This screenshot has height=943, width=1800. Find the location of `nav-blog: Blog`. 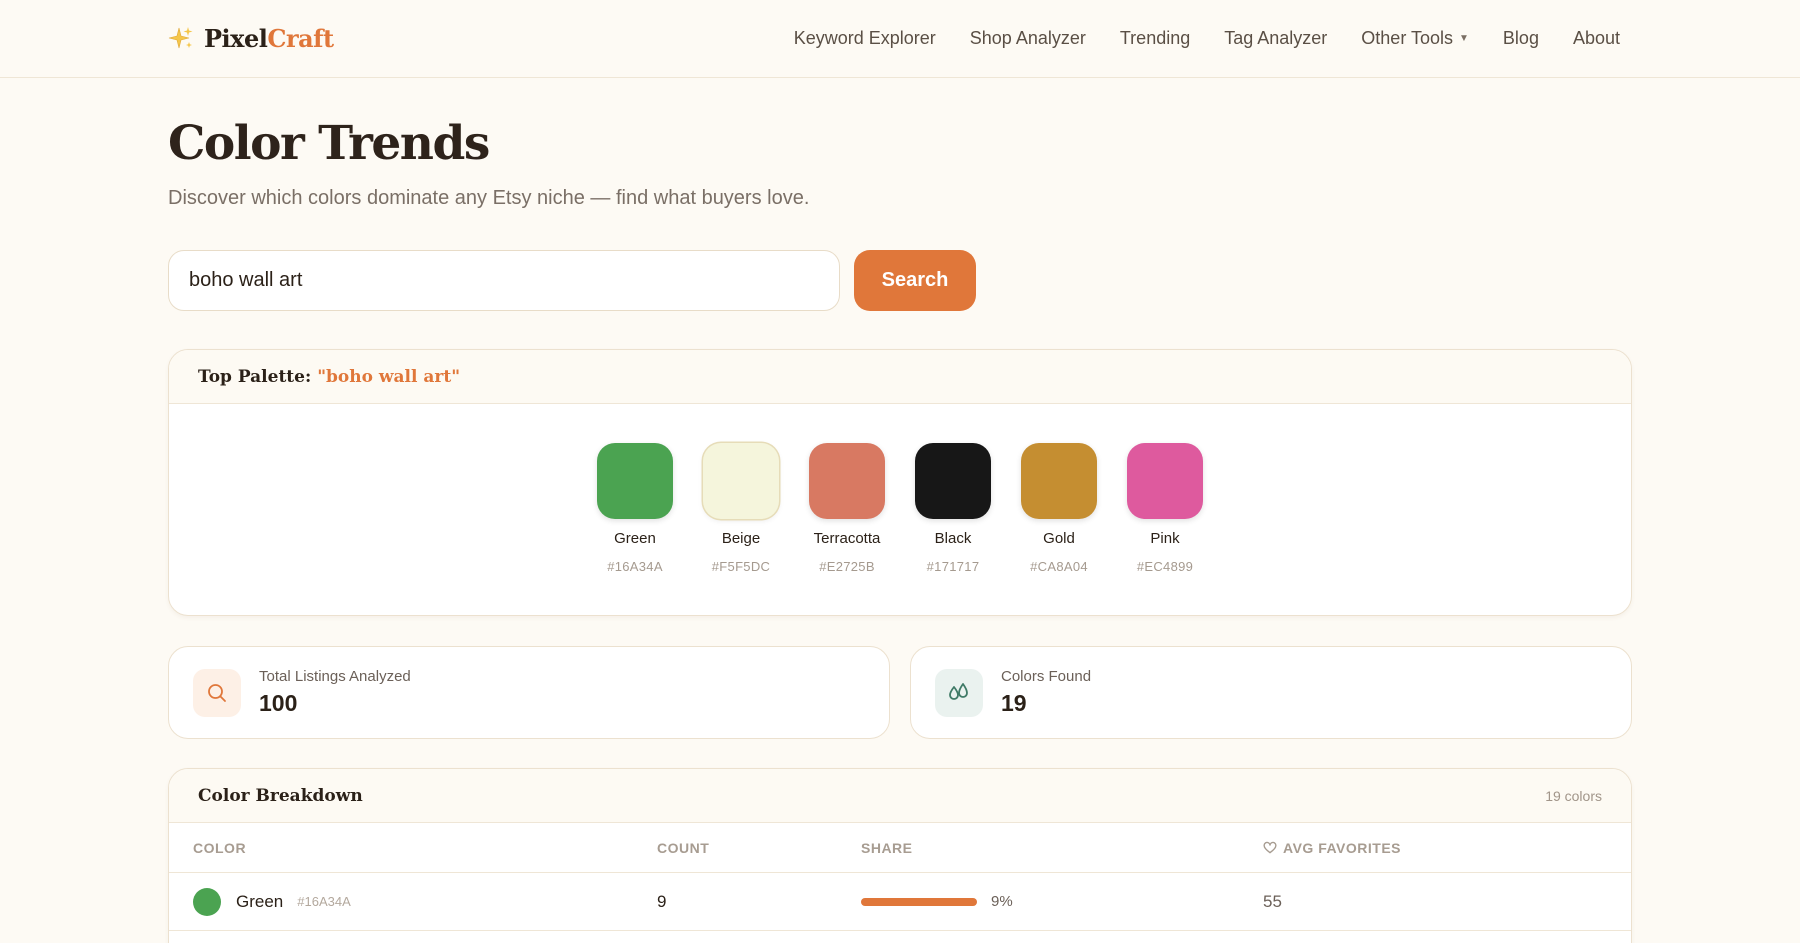

nav-blog: Blog is located at coordinates (1521, 38).